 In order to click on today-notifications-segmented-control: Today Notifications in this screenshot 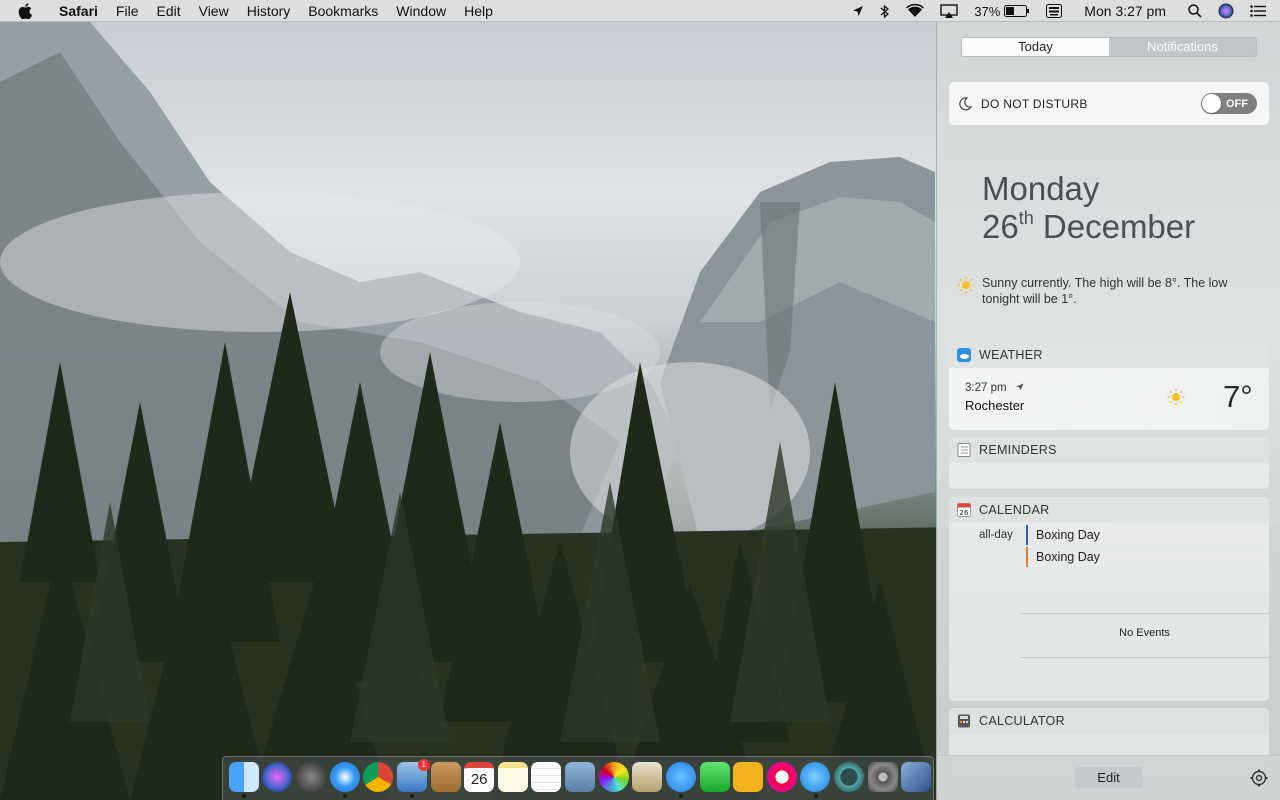, I will do `click(1109, 47)`.